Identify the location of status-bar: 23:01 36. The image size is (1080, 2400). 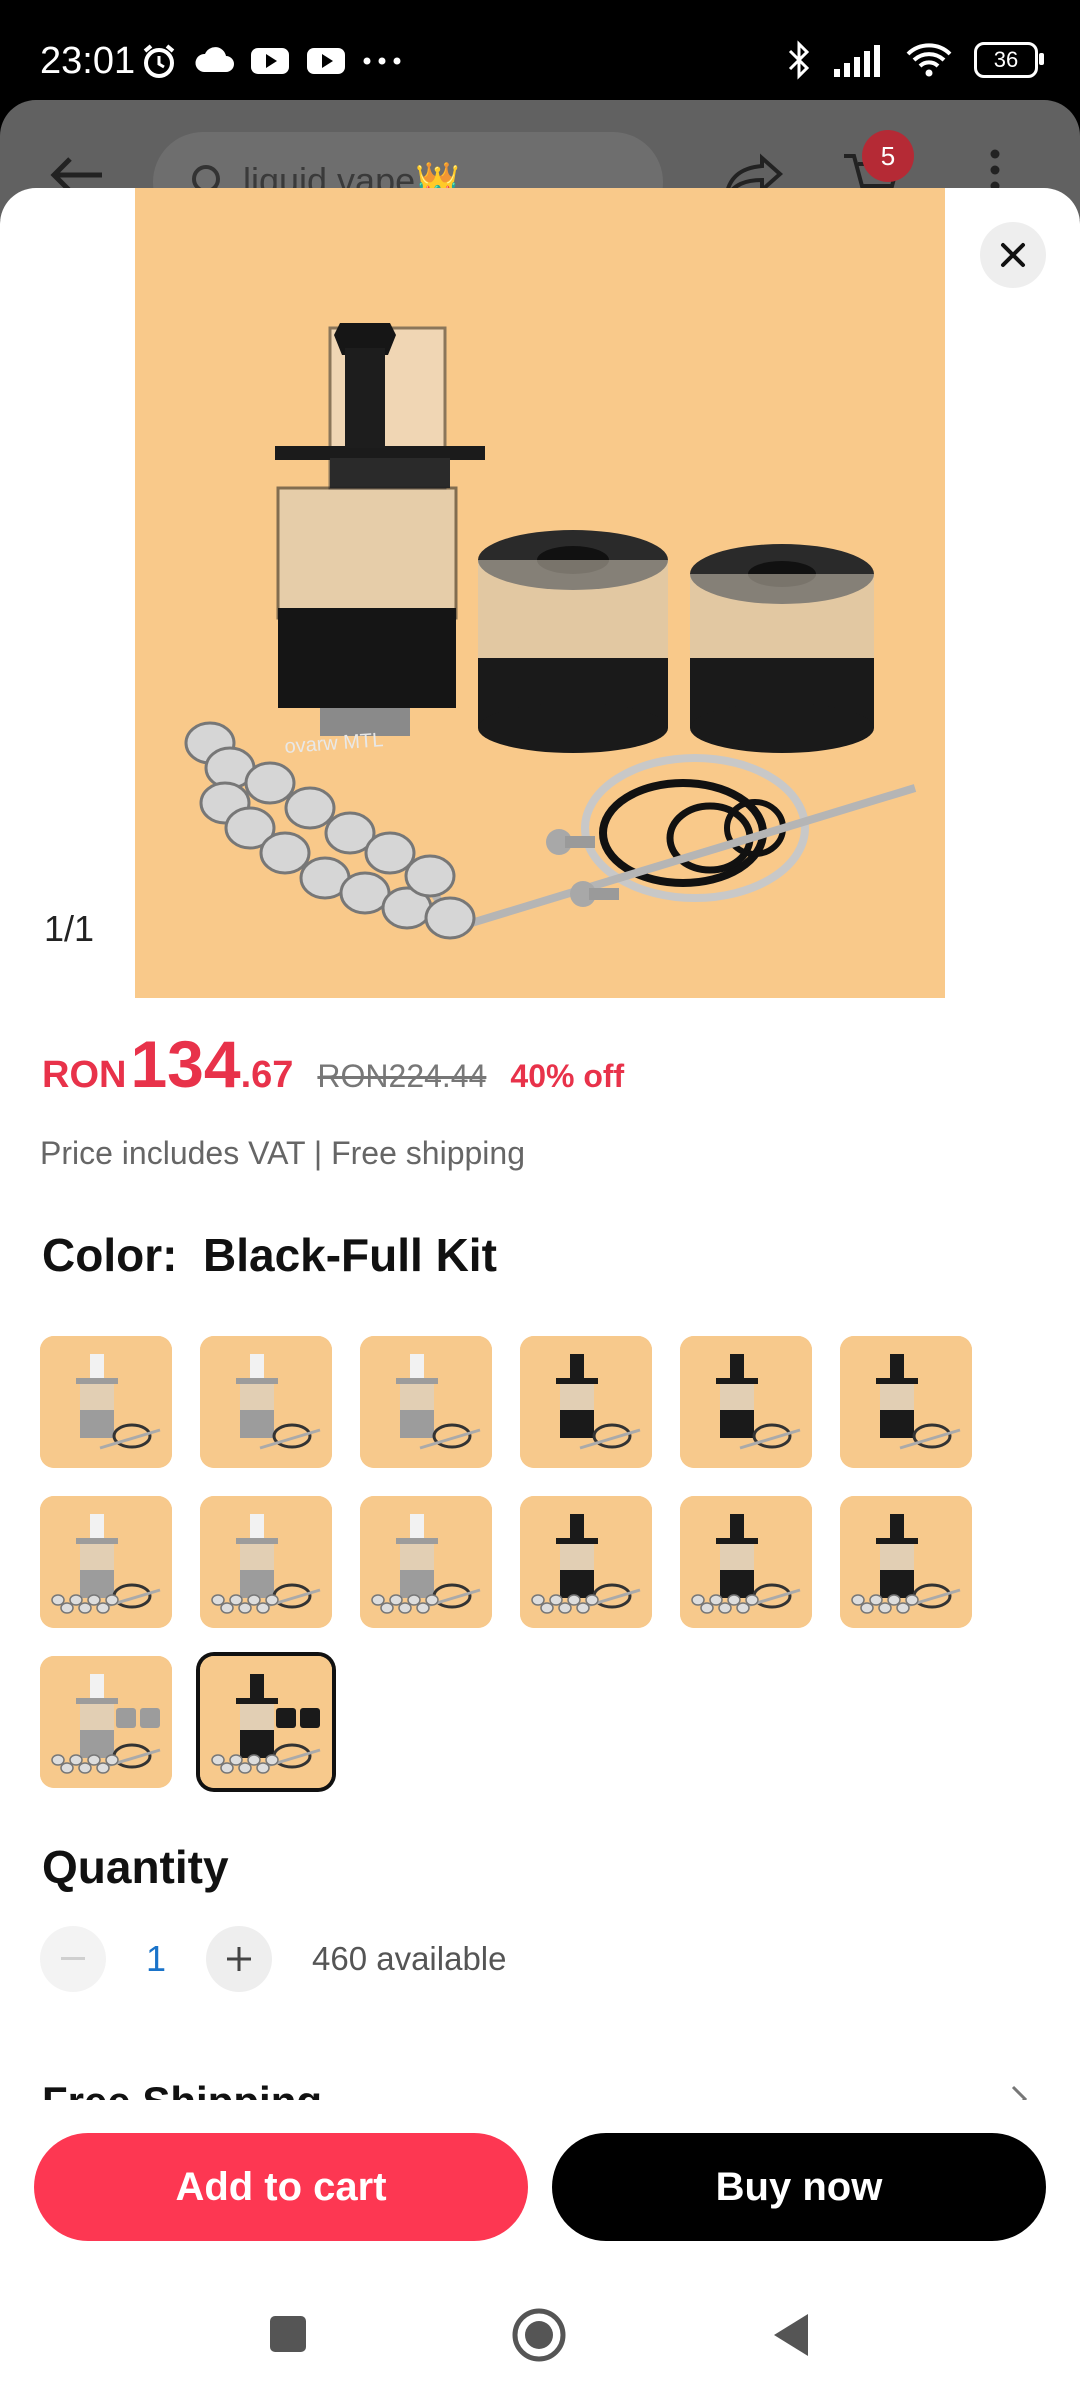
(540, 50).